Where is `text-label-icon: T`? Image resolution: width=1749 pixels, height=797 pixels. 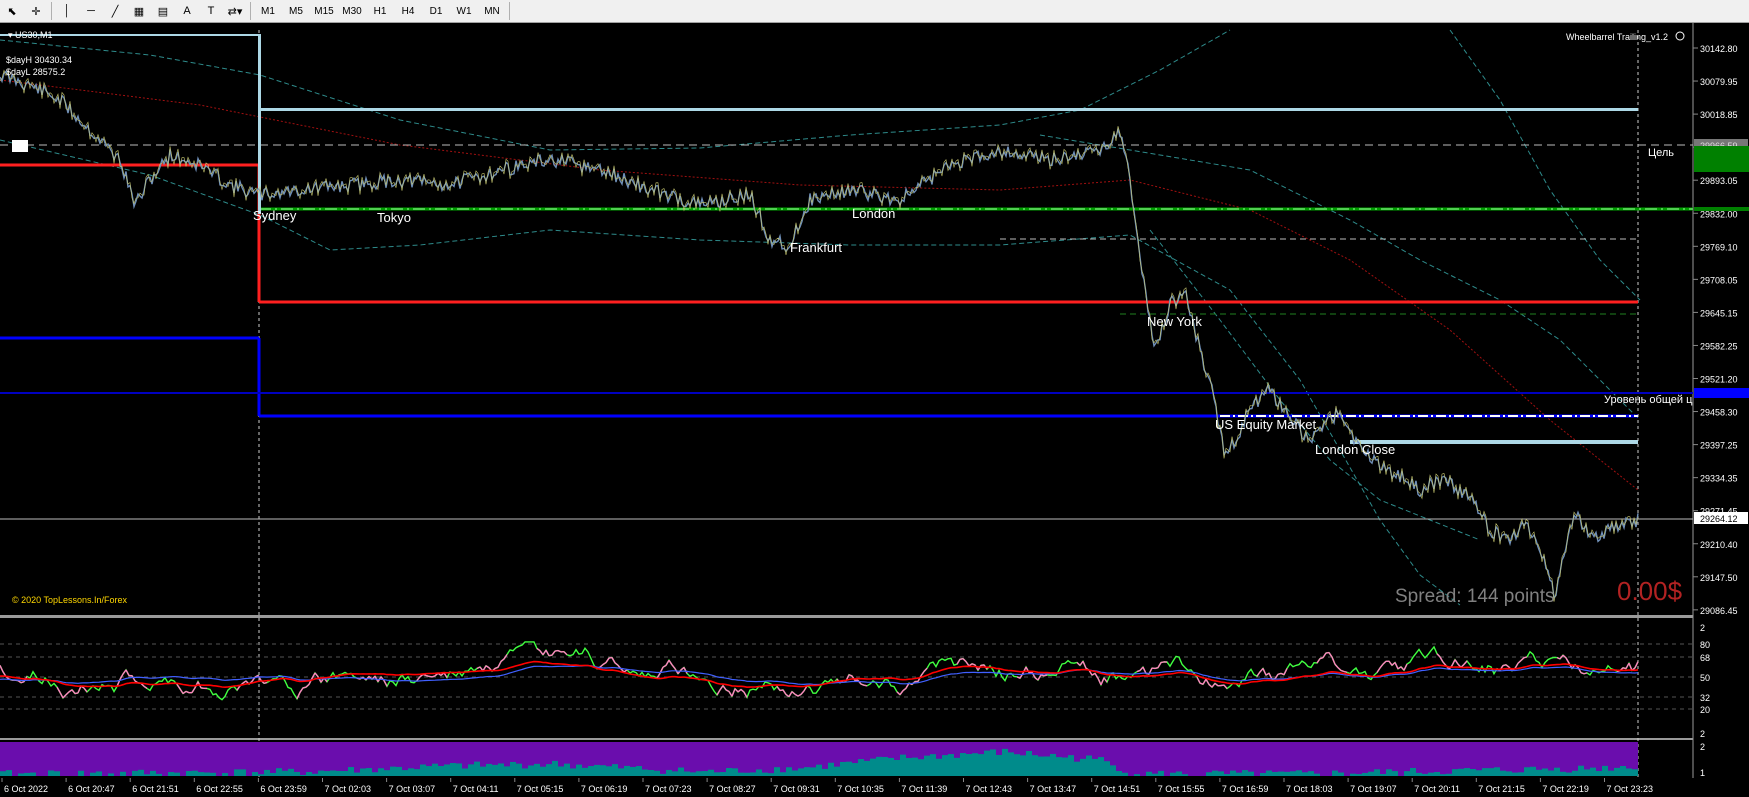
text-label-icon: T is located at coordinates (211, 11).